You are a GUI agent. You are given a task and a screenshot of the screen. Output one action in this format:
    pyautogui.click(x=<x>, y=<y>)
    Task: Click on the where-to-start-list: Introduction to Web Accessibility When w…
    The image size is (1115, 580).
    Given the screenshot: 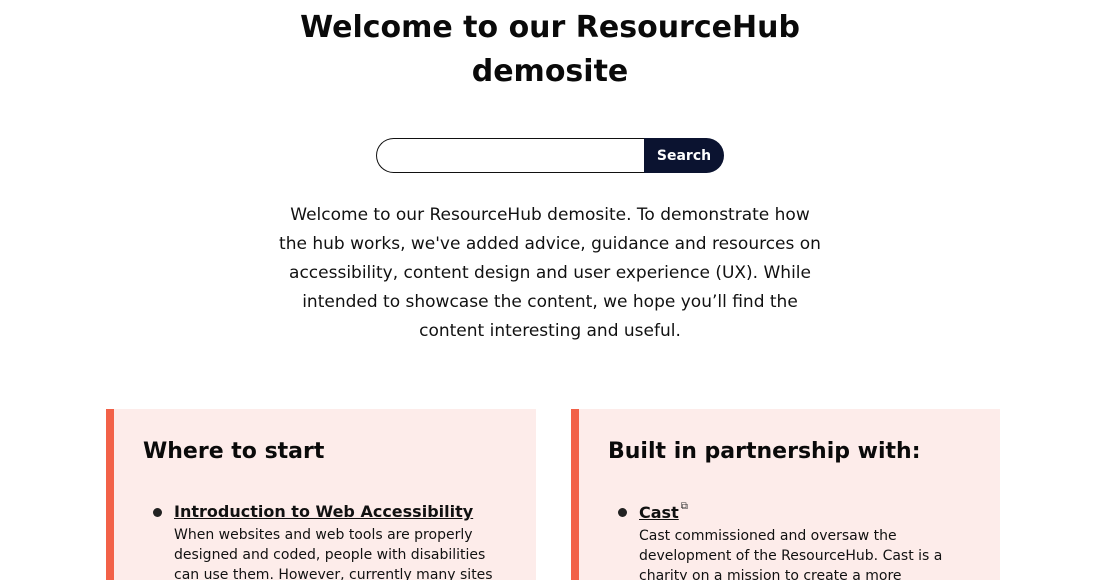 What is the action you would take?
    pyautogui.click(x=333, y=540)
    